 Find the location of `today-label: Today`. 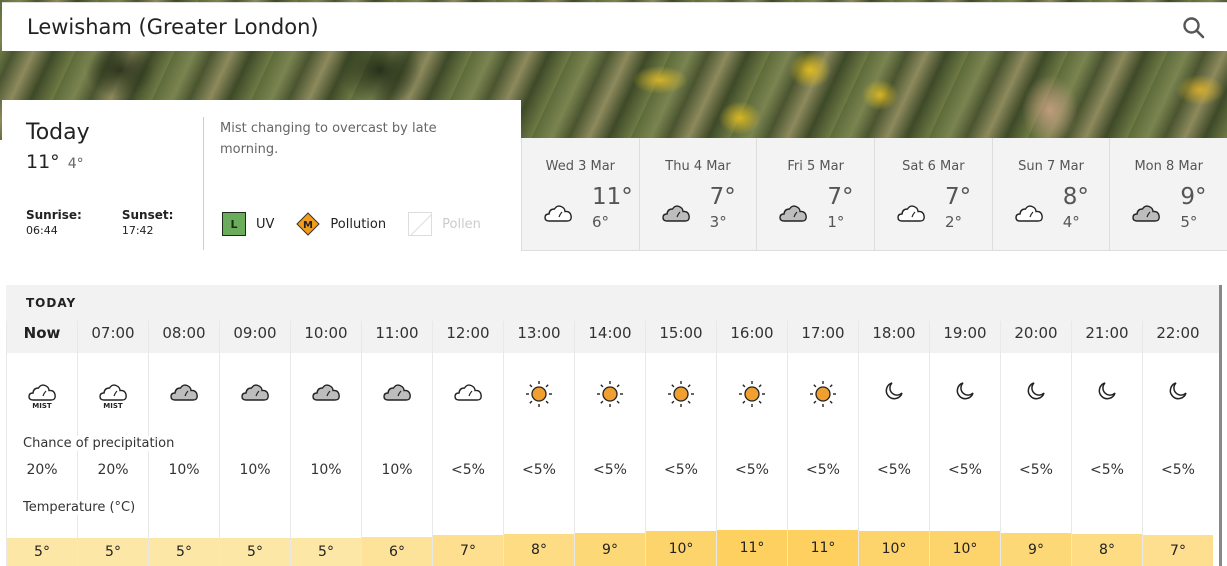

today-label: Today is located at coordinates (58, 132).